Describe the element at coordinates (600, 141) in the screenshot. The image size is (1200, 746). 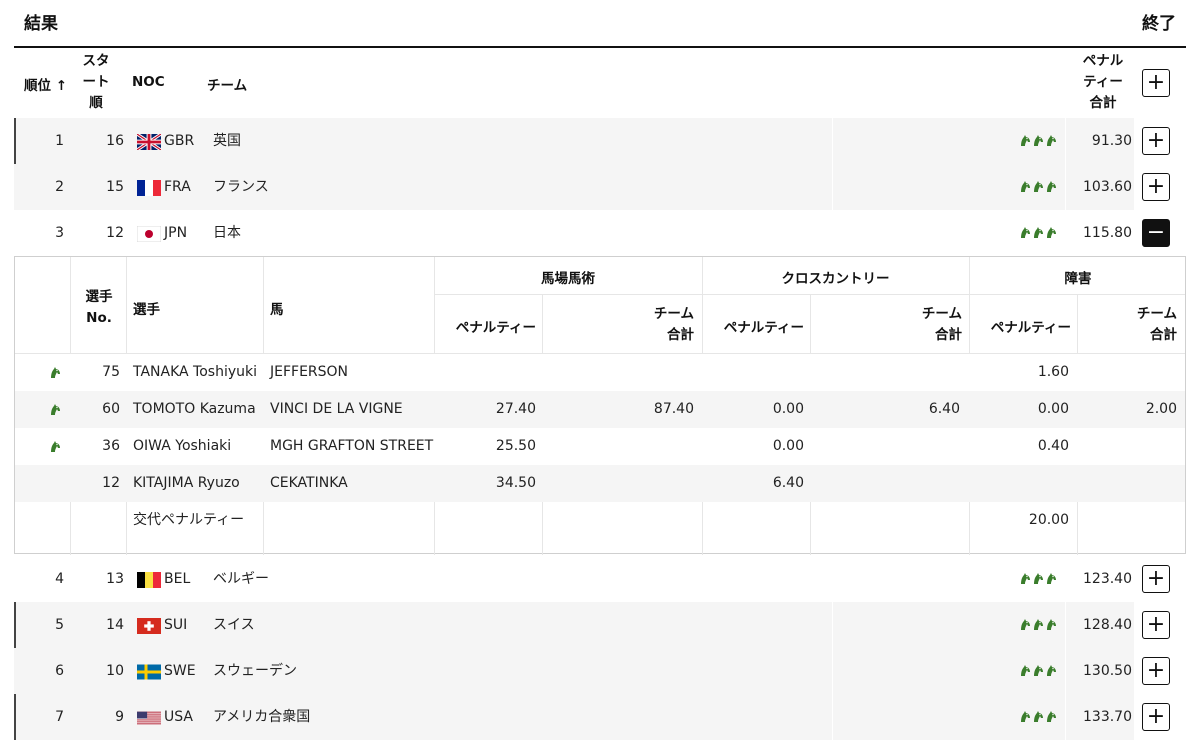
I see `team-row: 1 16 GBR 英国 91.30 +` at that location.